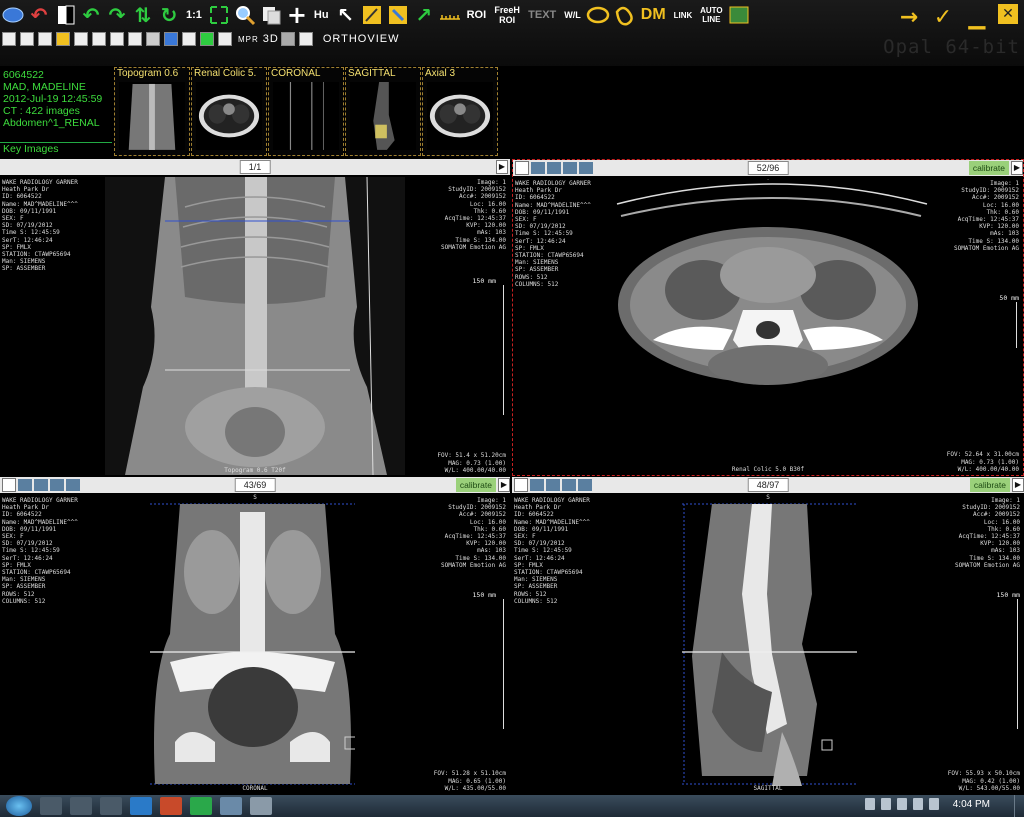 This screenshot has height=817, width=1024. I want to click on volume-icon, so click(901, 804).